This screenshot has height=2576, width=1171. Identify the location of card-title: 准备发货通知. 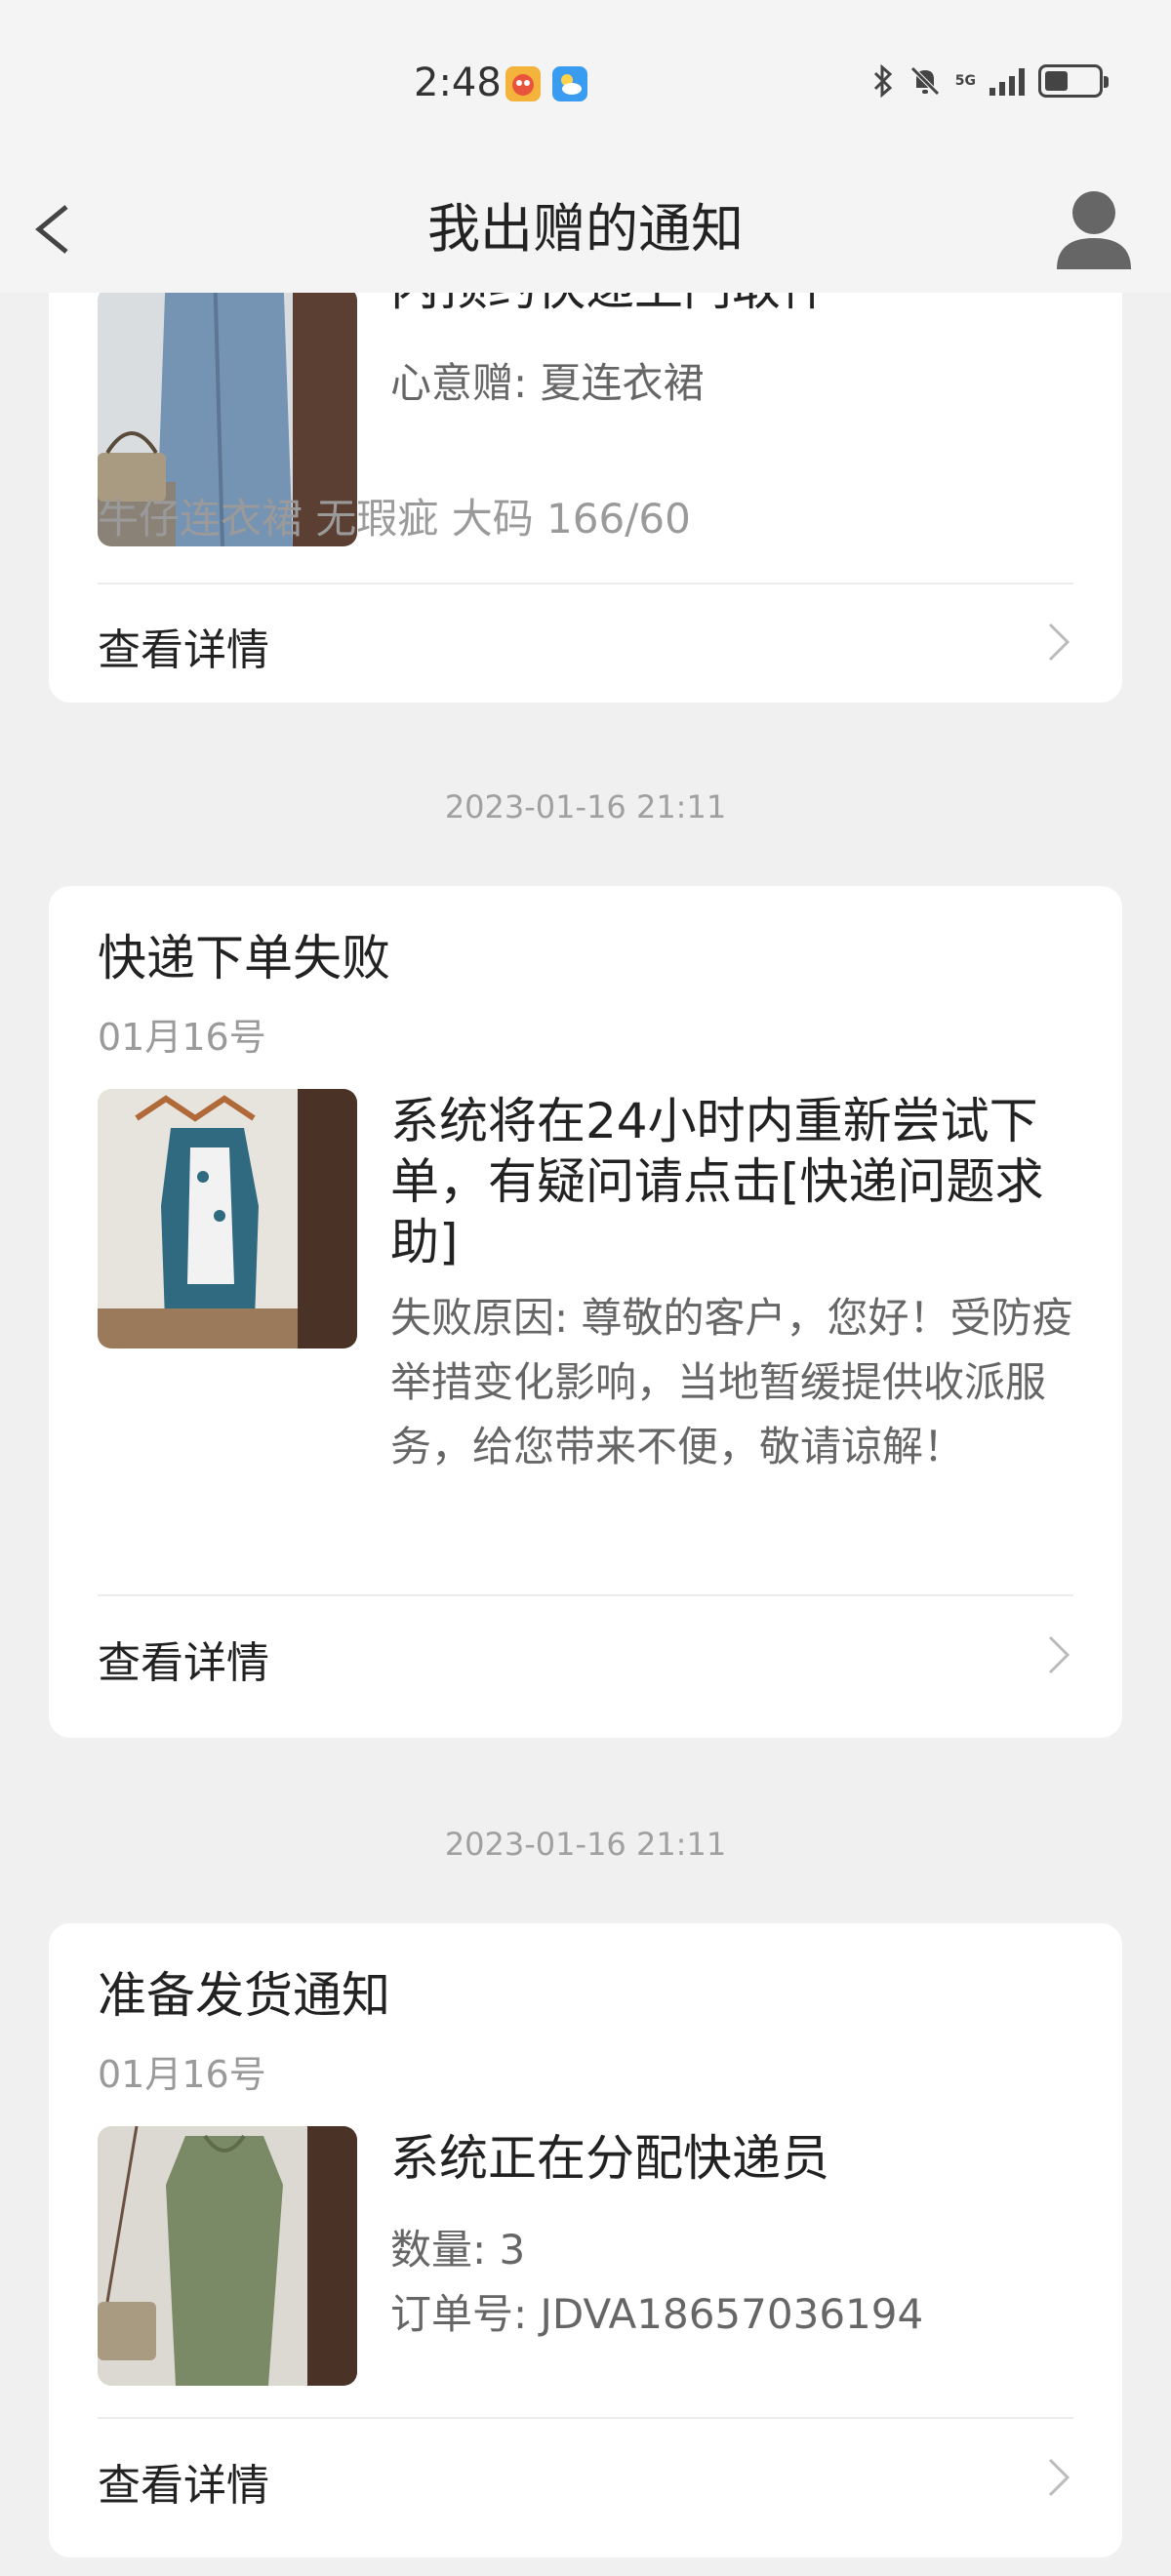
(244, 1995).